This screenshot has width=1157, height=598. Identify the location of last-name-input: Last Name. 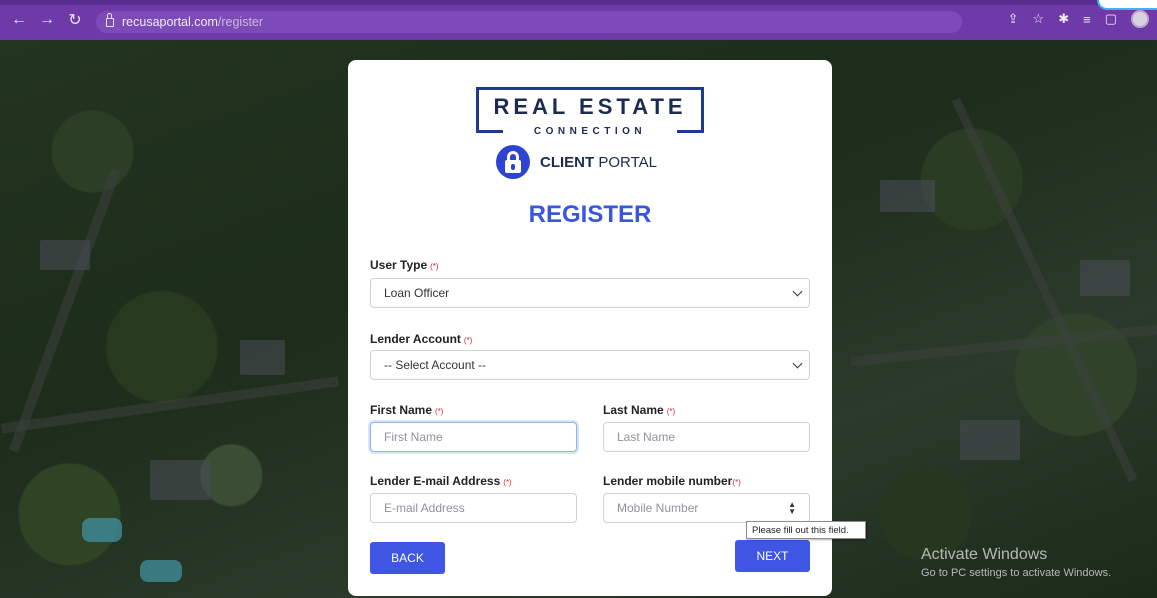
(706, 437).